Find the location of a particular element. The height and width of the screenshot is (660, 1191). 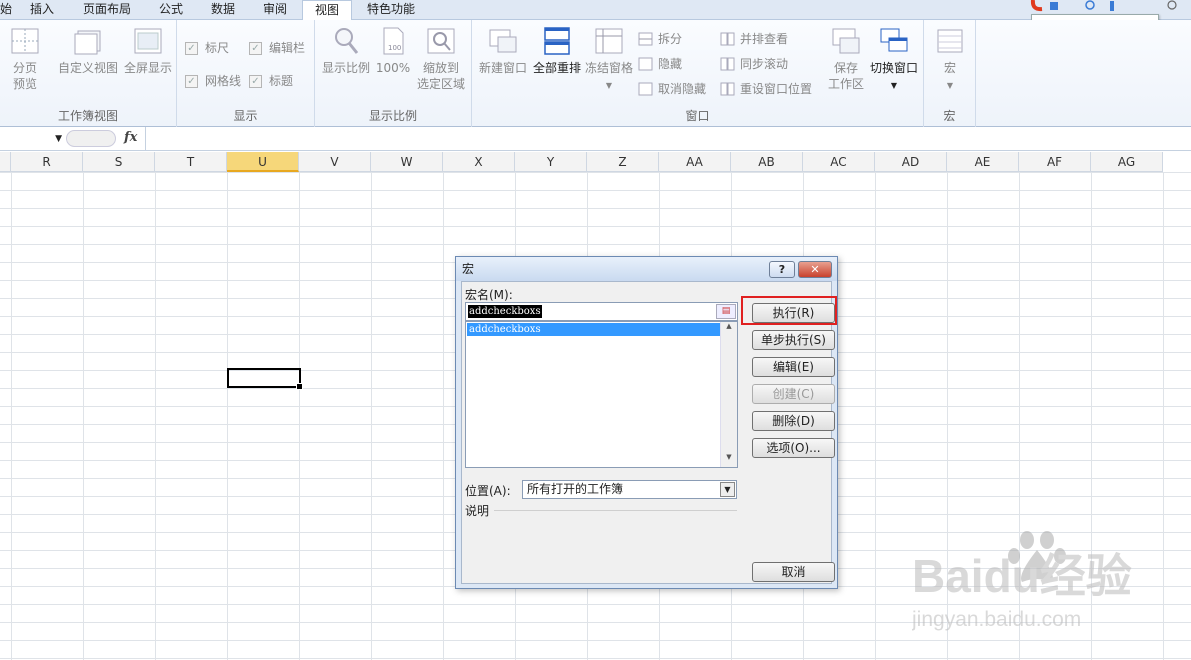

freeze-panes-icon is located at coordinates (609, 41).